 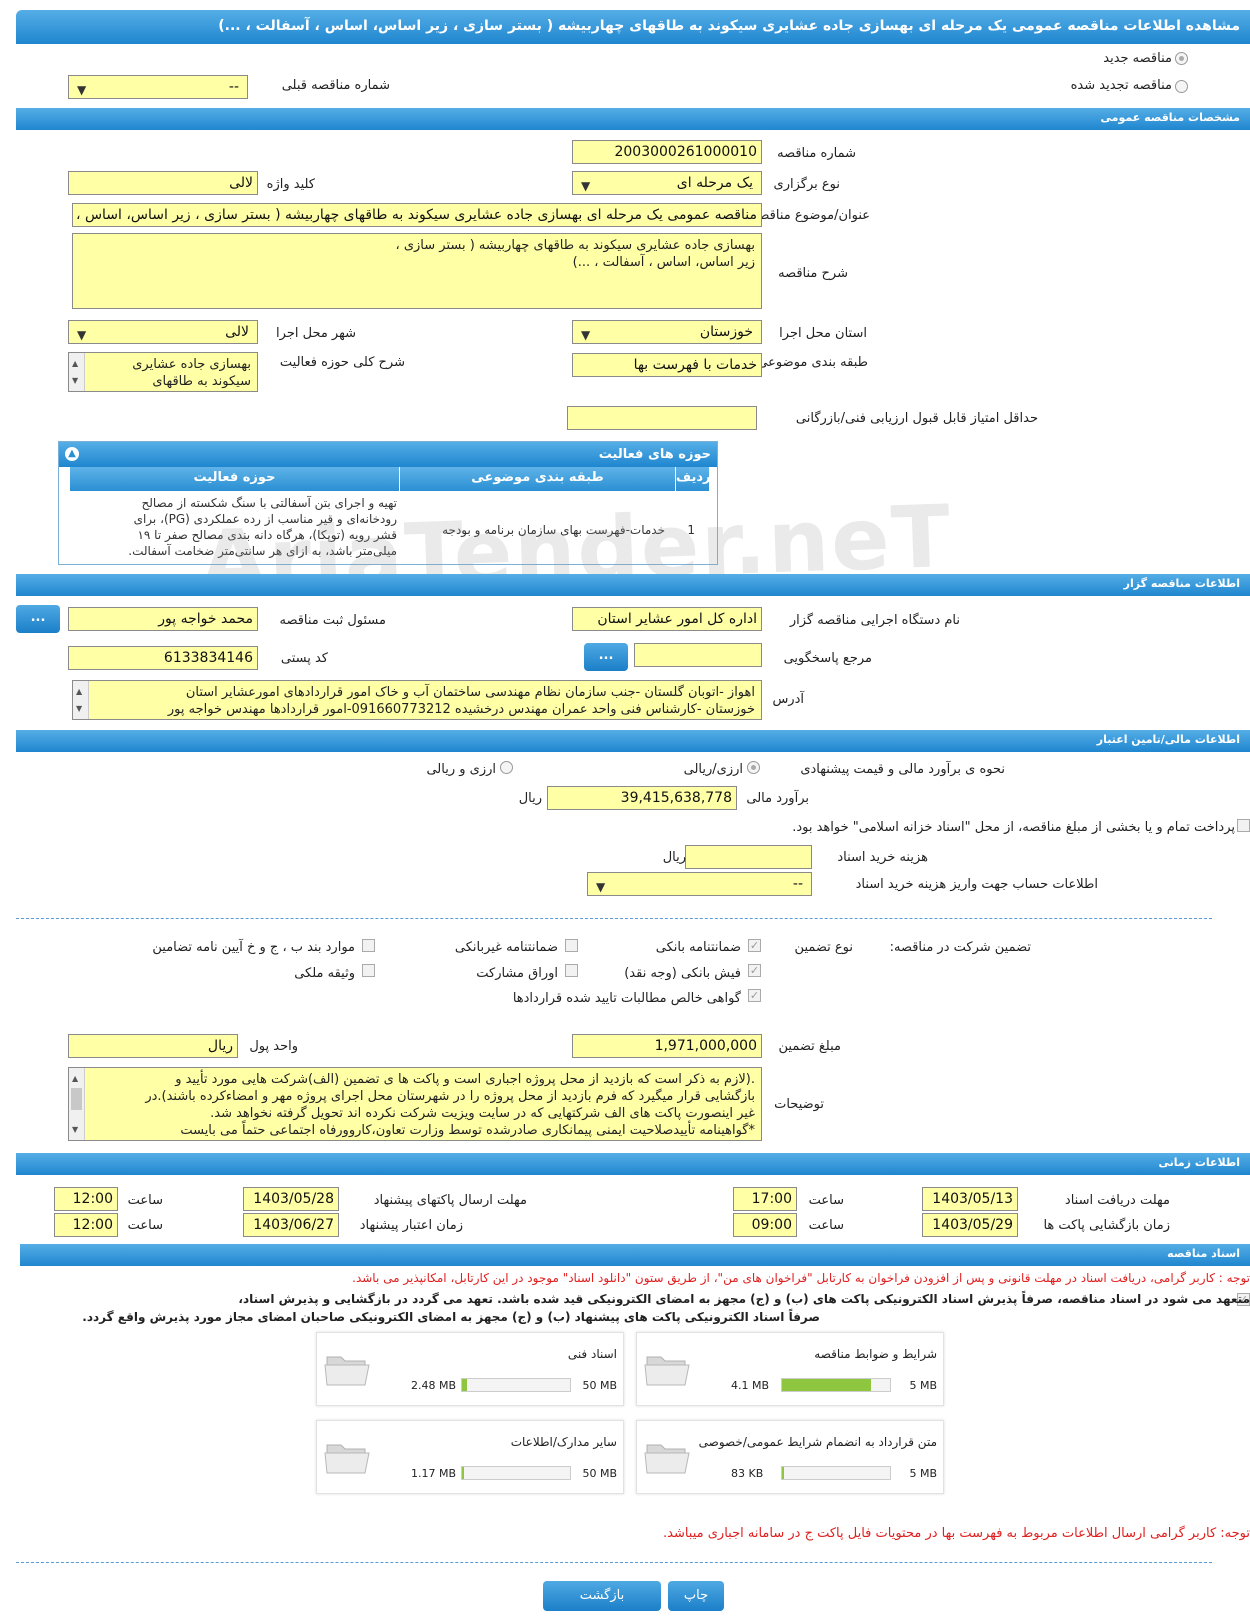 What do you see at coordinates (812, 362) in the screenshot?
I see `category-label: طبقه بندی موضوعی` at bounding box center [812, 362].